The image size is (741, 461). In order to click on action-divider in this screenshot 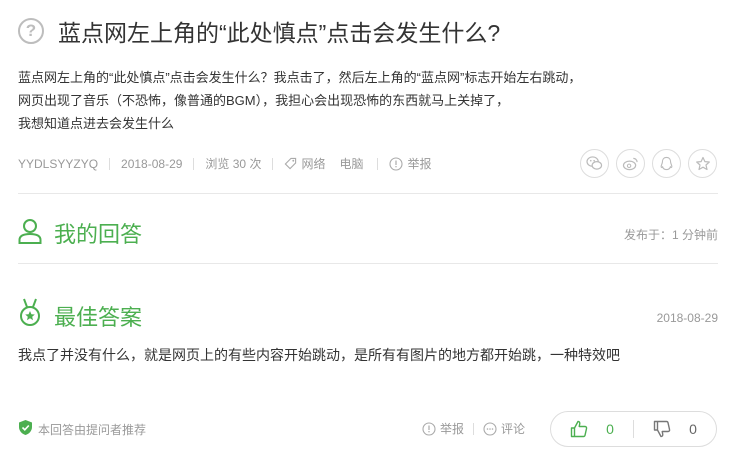, I will do `click(474, 428)`.